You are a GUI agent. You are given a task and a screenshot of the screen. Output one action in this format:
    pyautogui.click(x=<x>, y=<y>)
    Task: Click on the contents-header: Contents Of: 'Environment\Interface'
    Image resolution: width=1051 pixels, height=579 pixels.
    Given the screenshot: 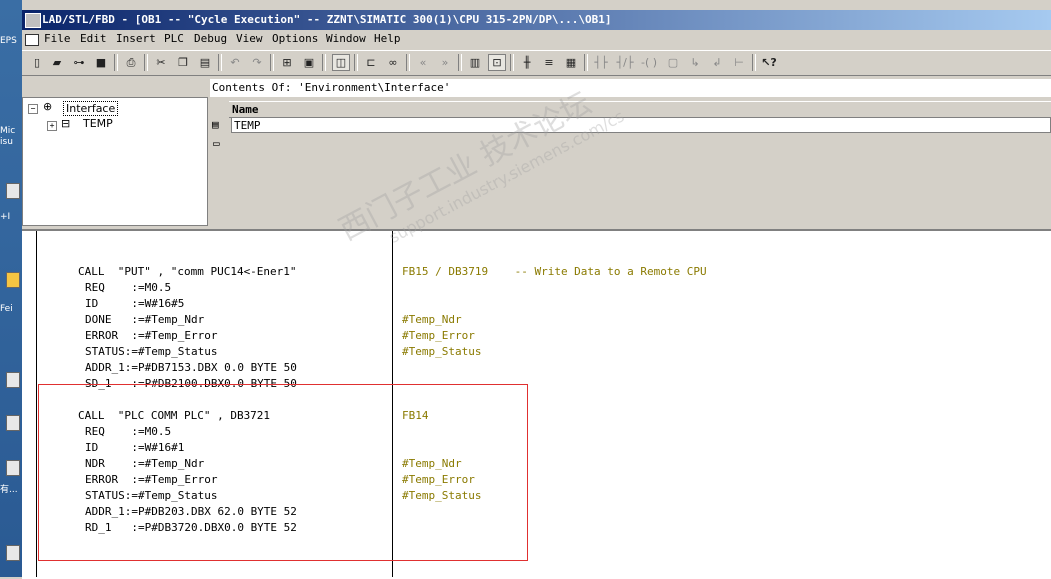 What is the action you would take?
    pyautogui.click(x=630, y=88)
    